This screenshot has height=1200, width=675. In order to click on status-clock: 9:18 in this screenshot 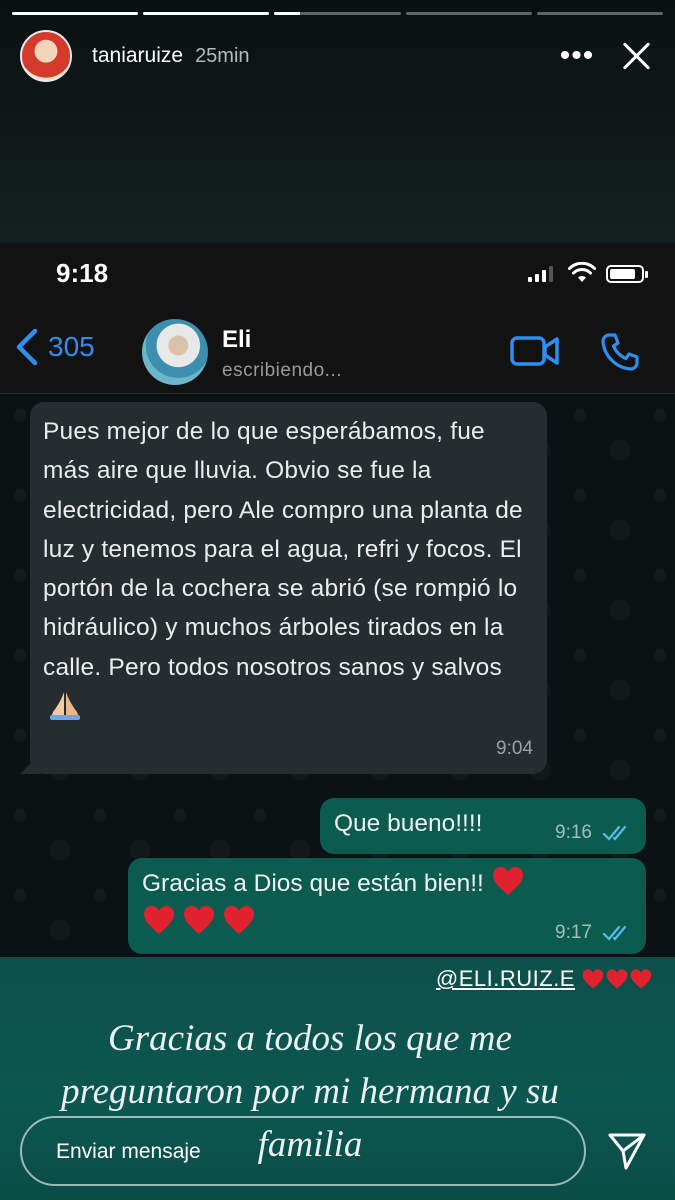, I will do `click(82, 273)`.